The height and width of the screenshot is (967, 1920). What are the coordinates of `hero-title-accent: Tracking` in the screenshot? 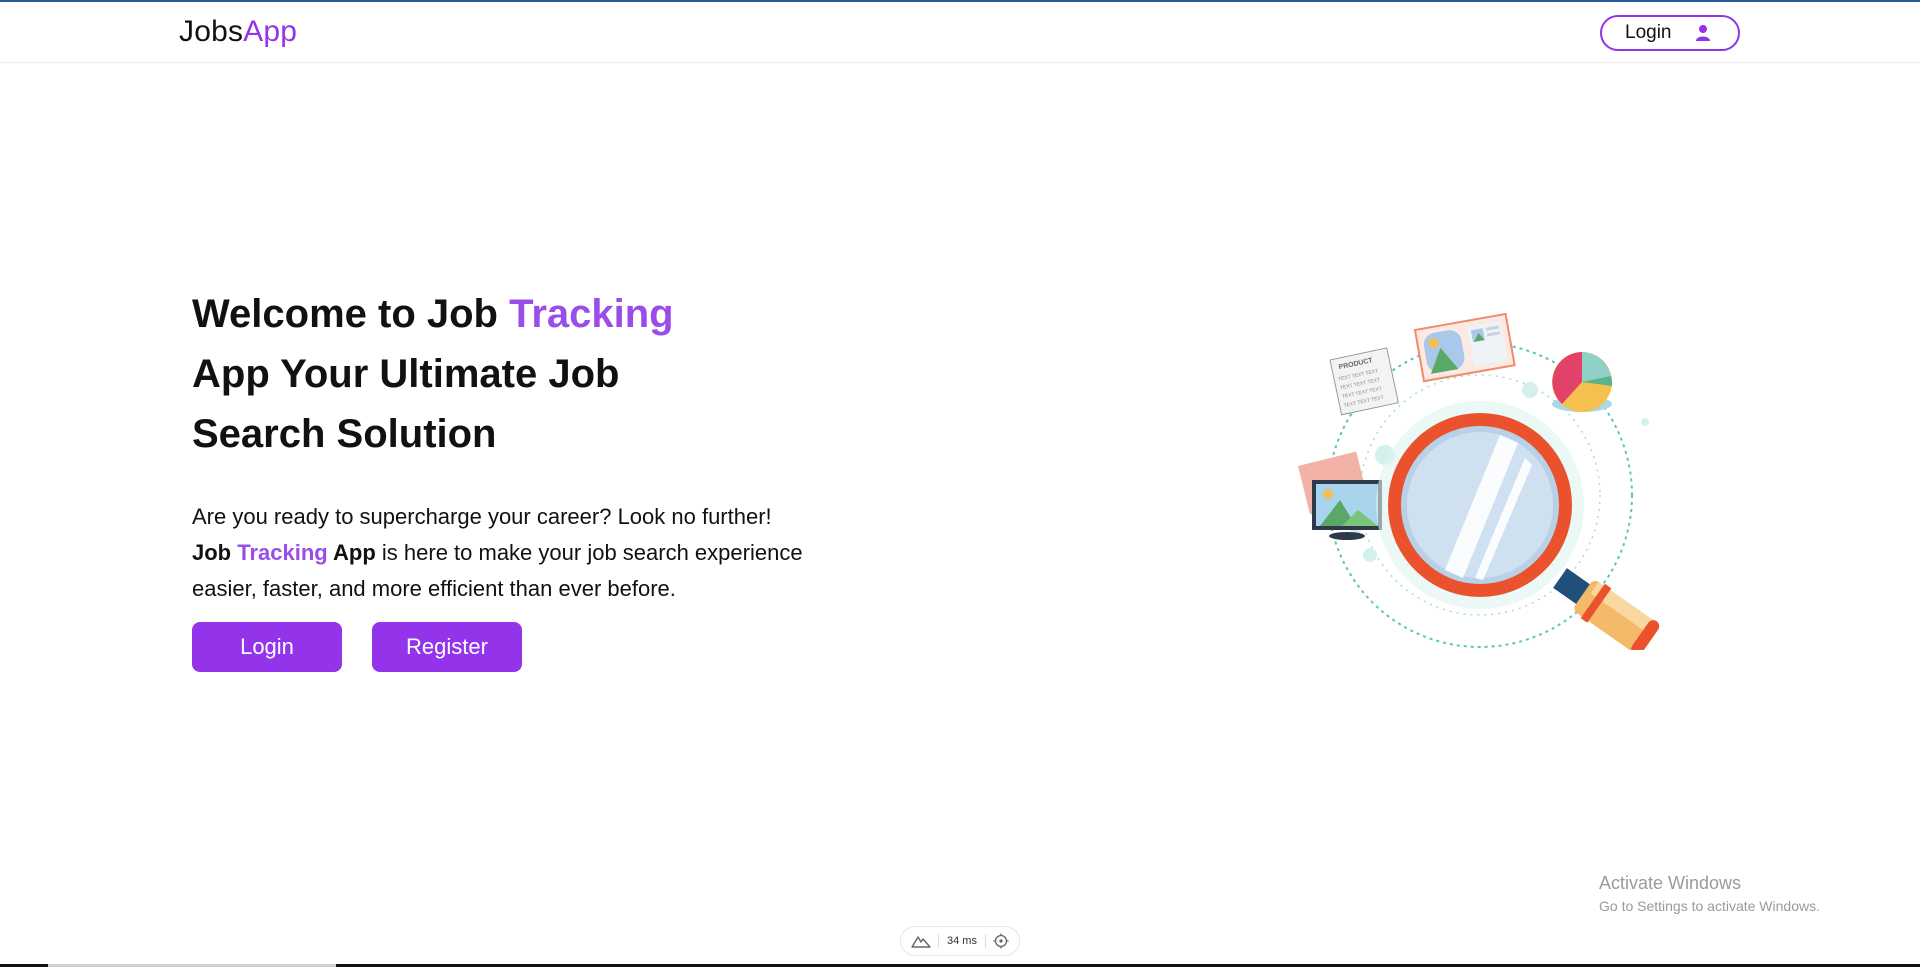 It's located at (591, 314).